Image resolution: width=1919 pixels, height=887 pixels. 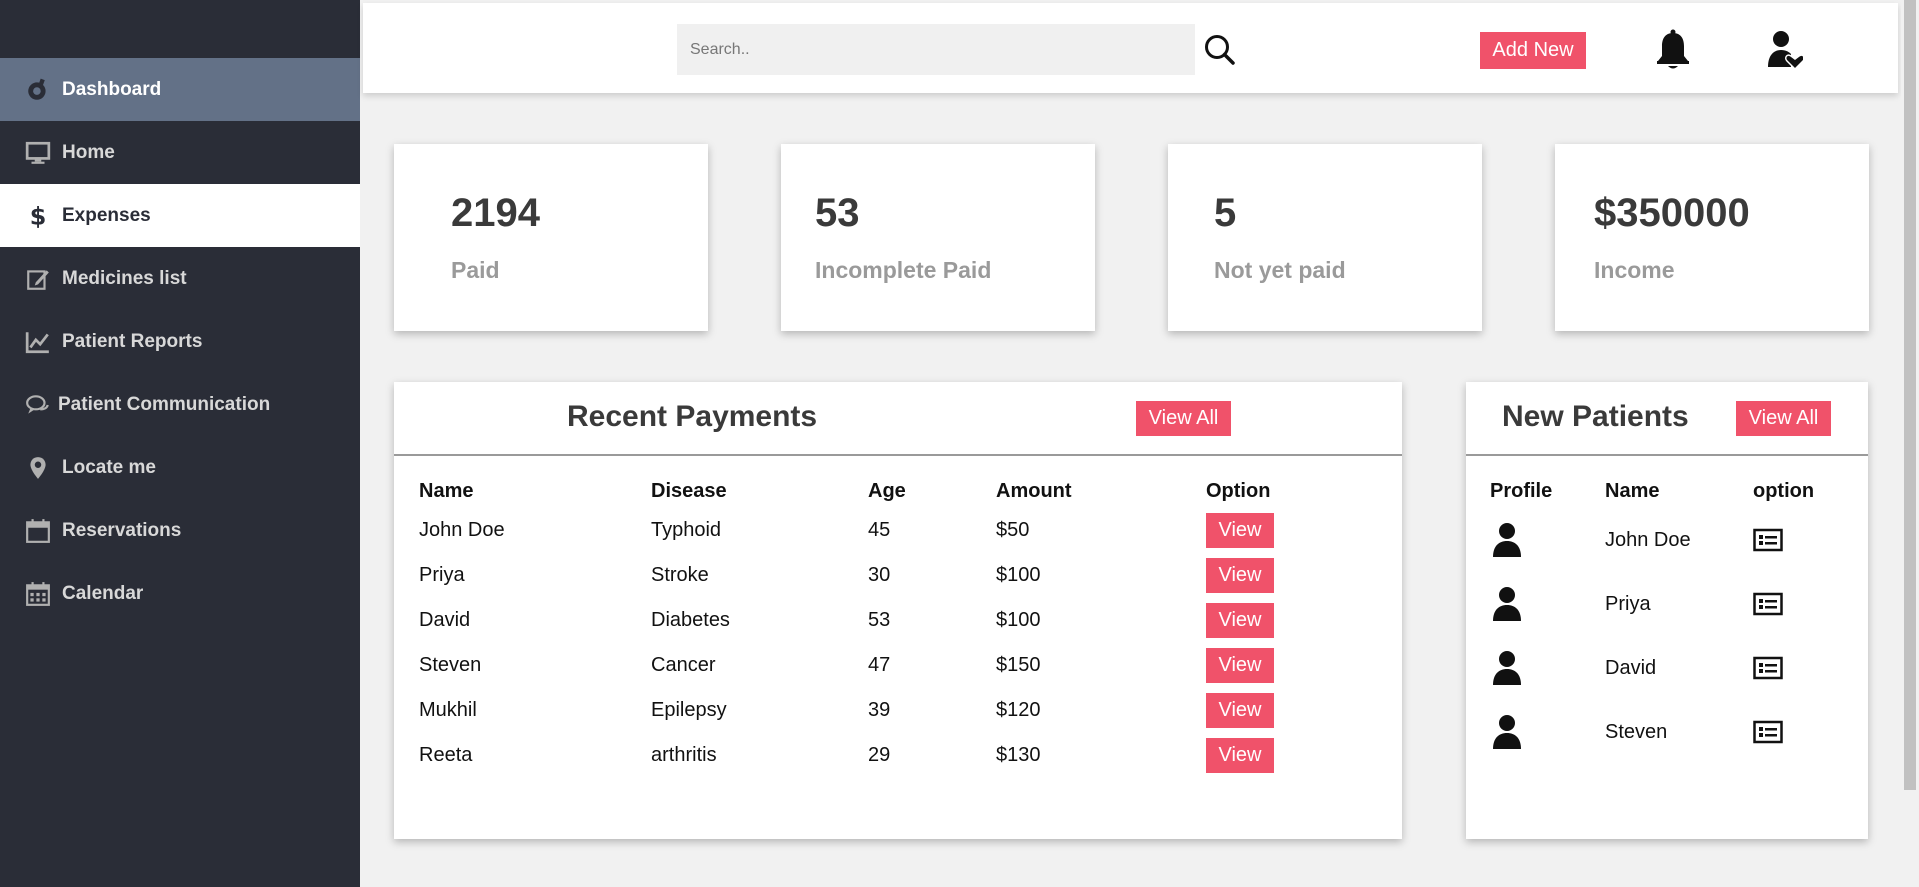 I want to click on sidebar-item-label: Patient Communication, so click(x=164, y=404).